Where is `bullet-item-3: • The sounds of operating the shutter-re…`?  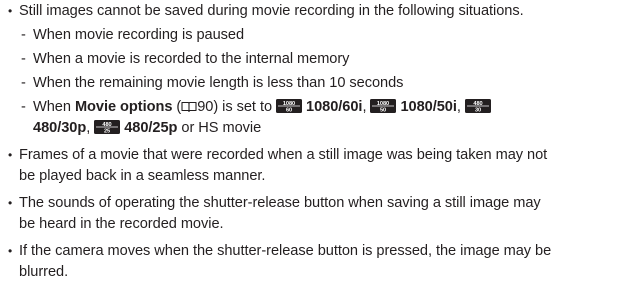
bullet-item-3: • The sounds of operating the shutter-re… is located at coordinates (318, 214).